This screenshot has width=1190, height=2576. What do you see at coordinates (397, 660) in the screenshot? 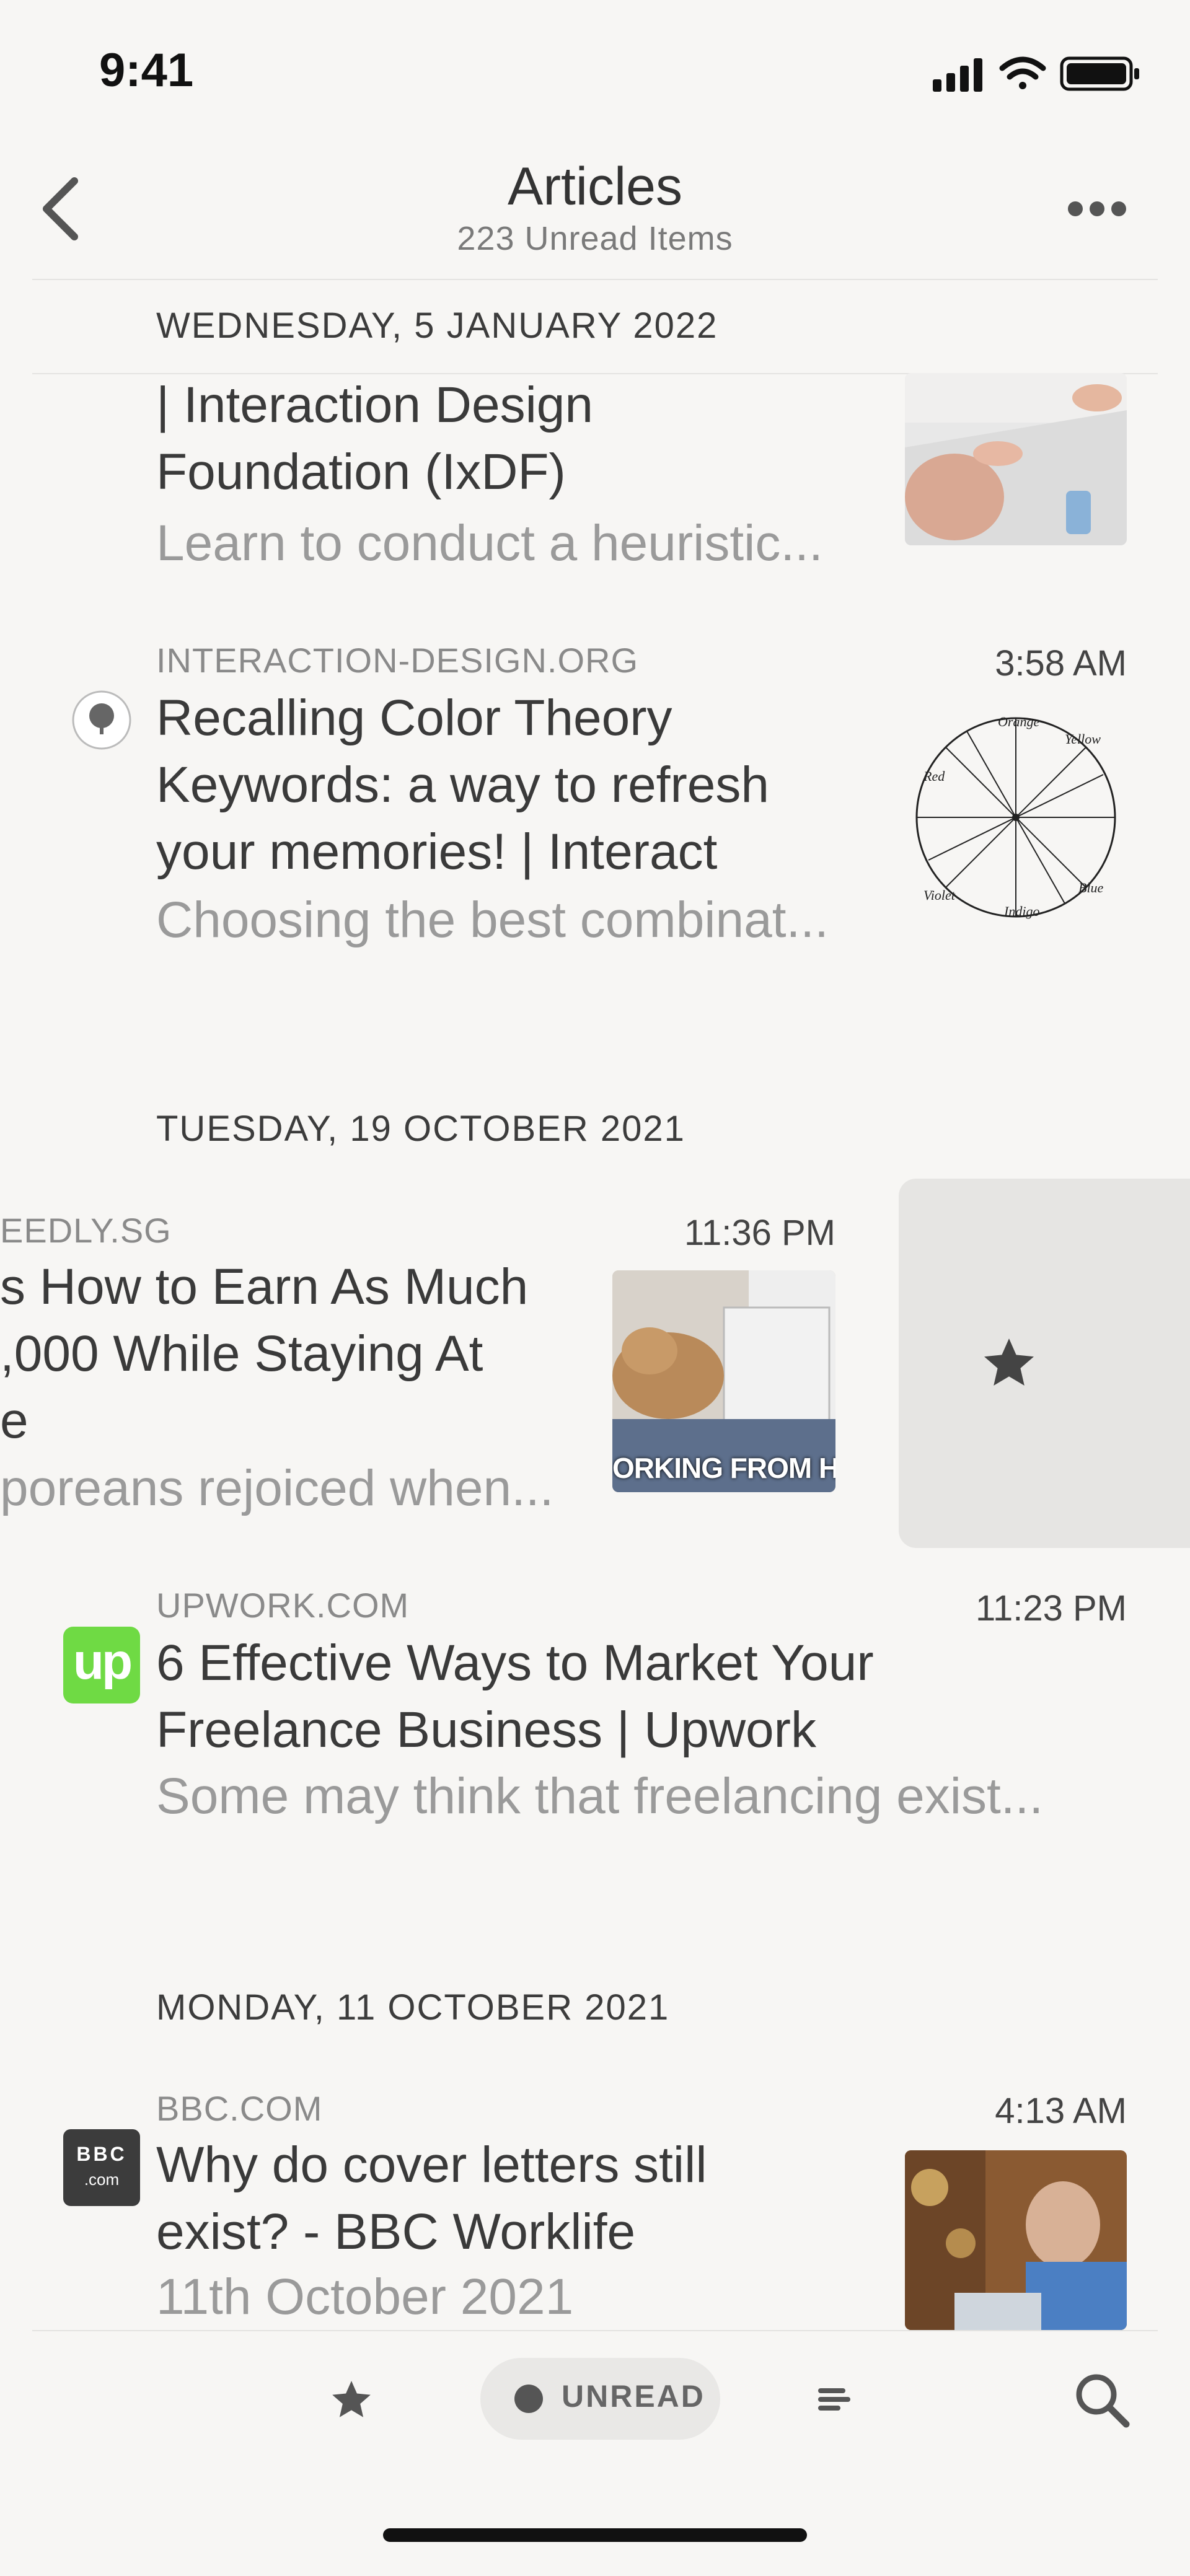
I see `article-source: INTERACTION-DESIGN.ORG` at bounding box center [397, 660].